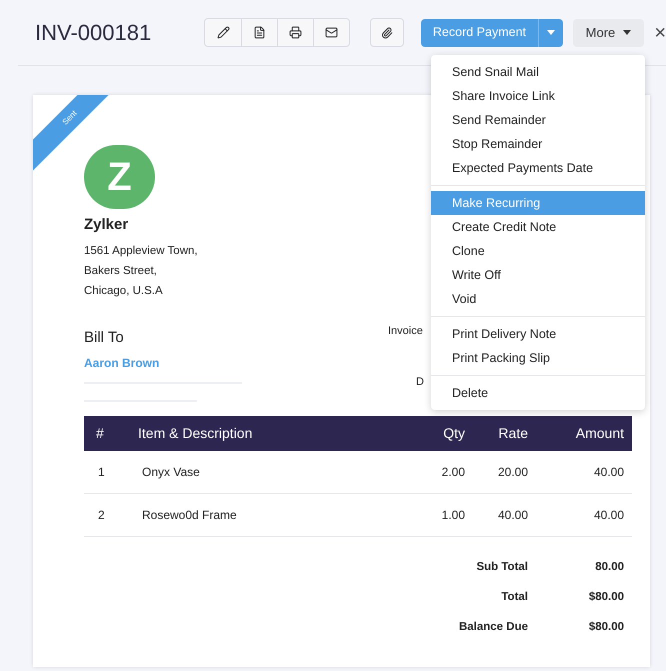  I want to click on close-icon: ×, so click(660, 33).